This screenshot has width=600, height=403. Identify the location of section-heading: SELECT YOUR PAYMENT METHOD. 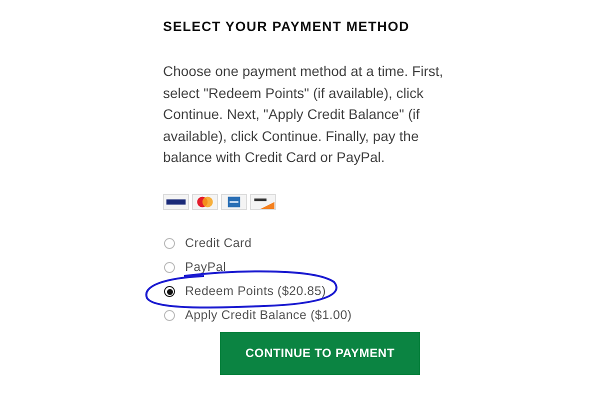
(287, 27).